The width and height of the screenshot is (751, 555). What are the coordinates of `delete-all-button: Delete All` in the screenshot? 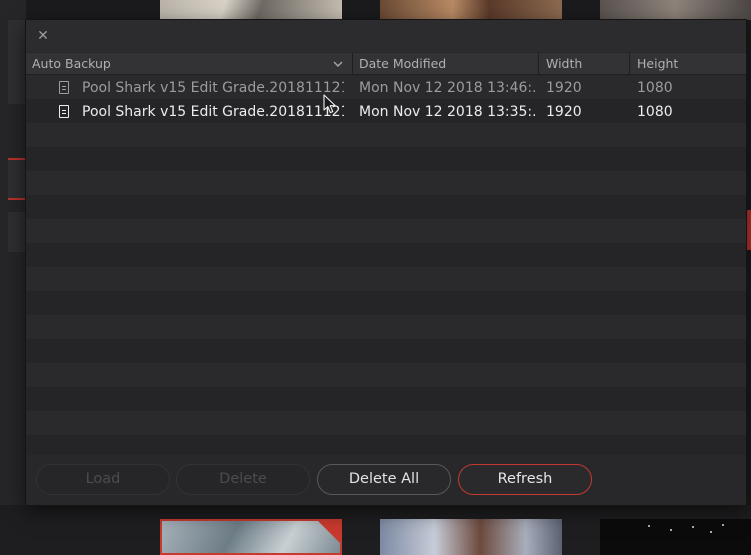 It's located at (384, 479).